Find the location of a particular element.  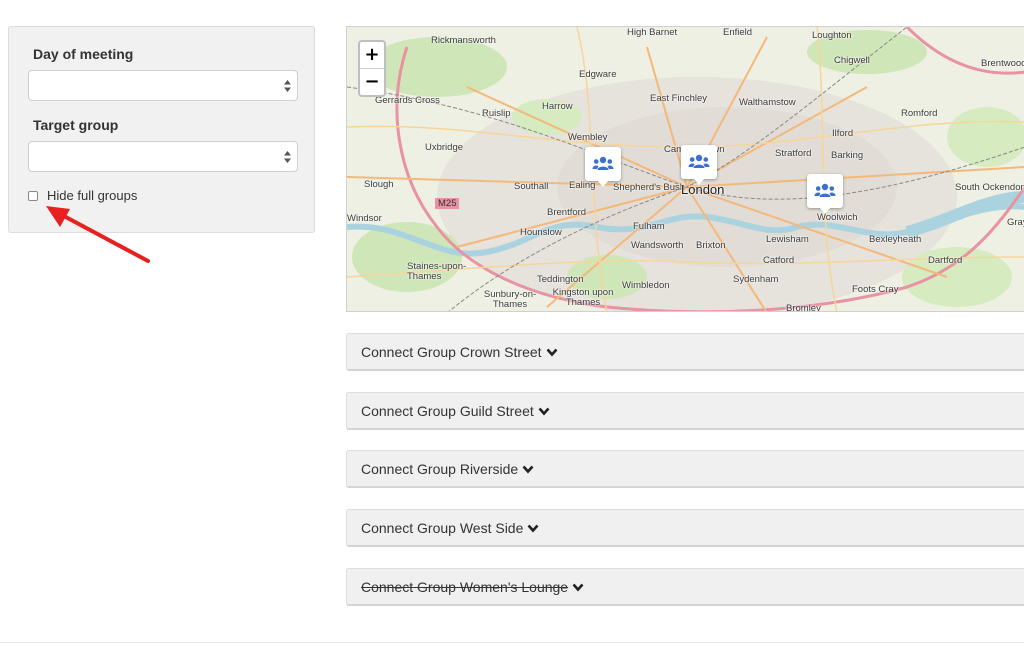

group-accordion-riverside: Connect Group Riverside is located at coordinates (685, 469).